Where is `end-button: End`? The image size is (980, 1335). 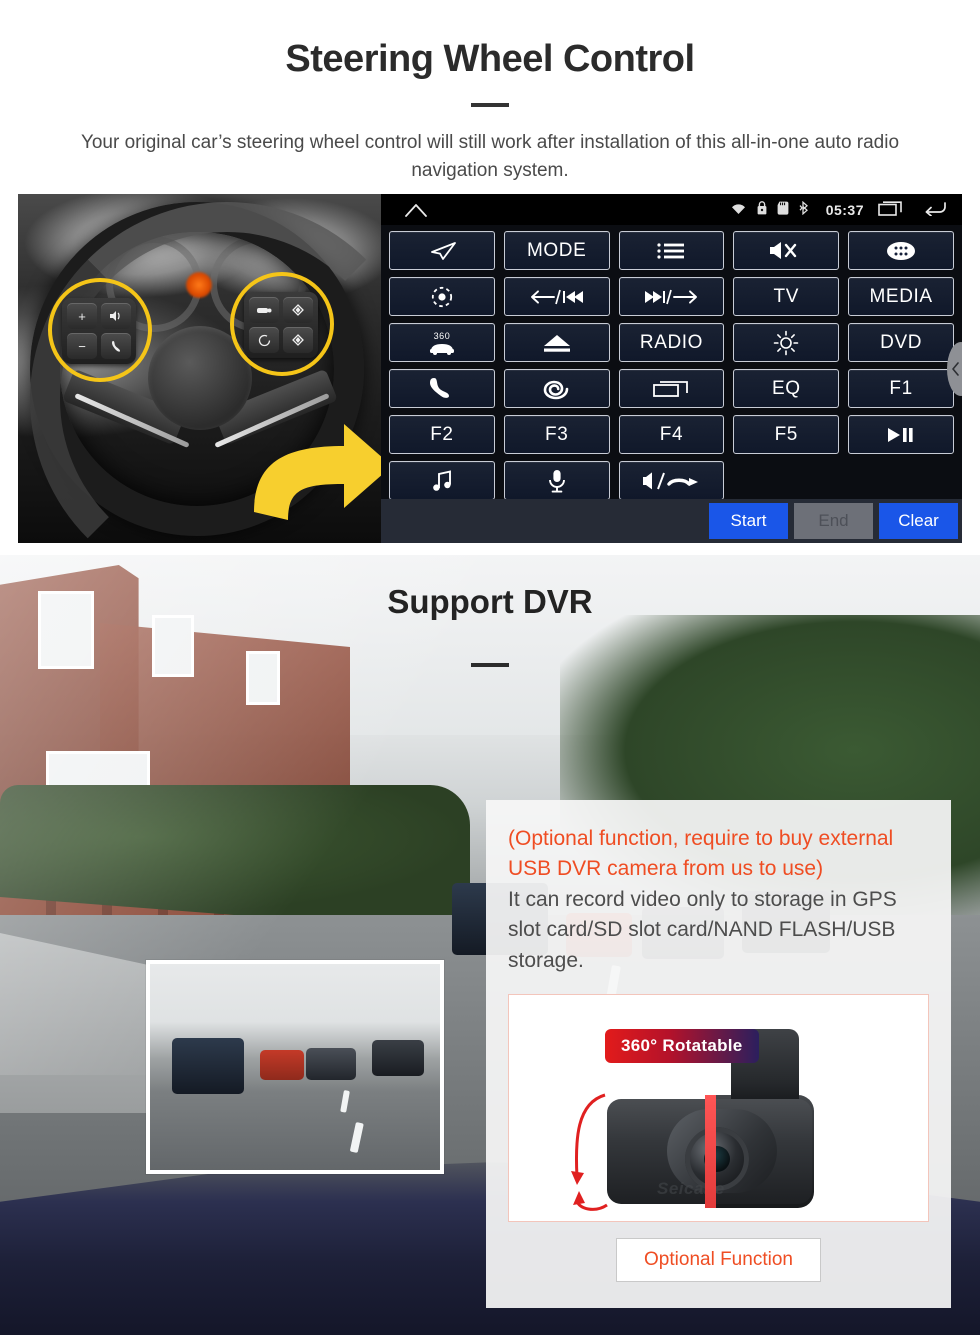 end-button: End is located at coordinates (833, 521).